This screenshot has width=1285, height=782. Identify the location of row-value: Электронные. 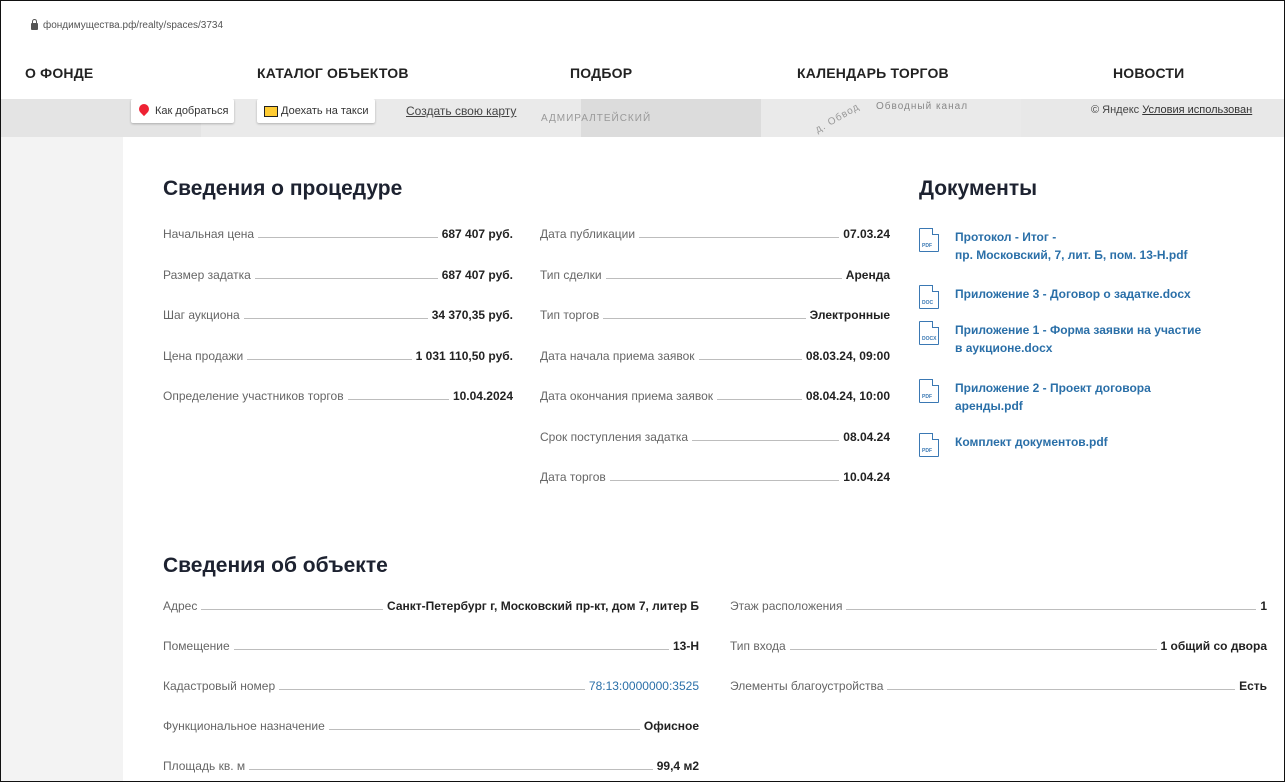
(847, 315).